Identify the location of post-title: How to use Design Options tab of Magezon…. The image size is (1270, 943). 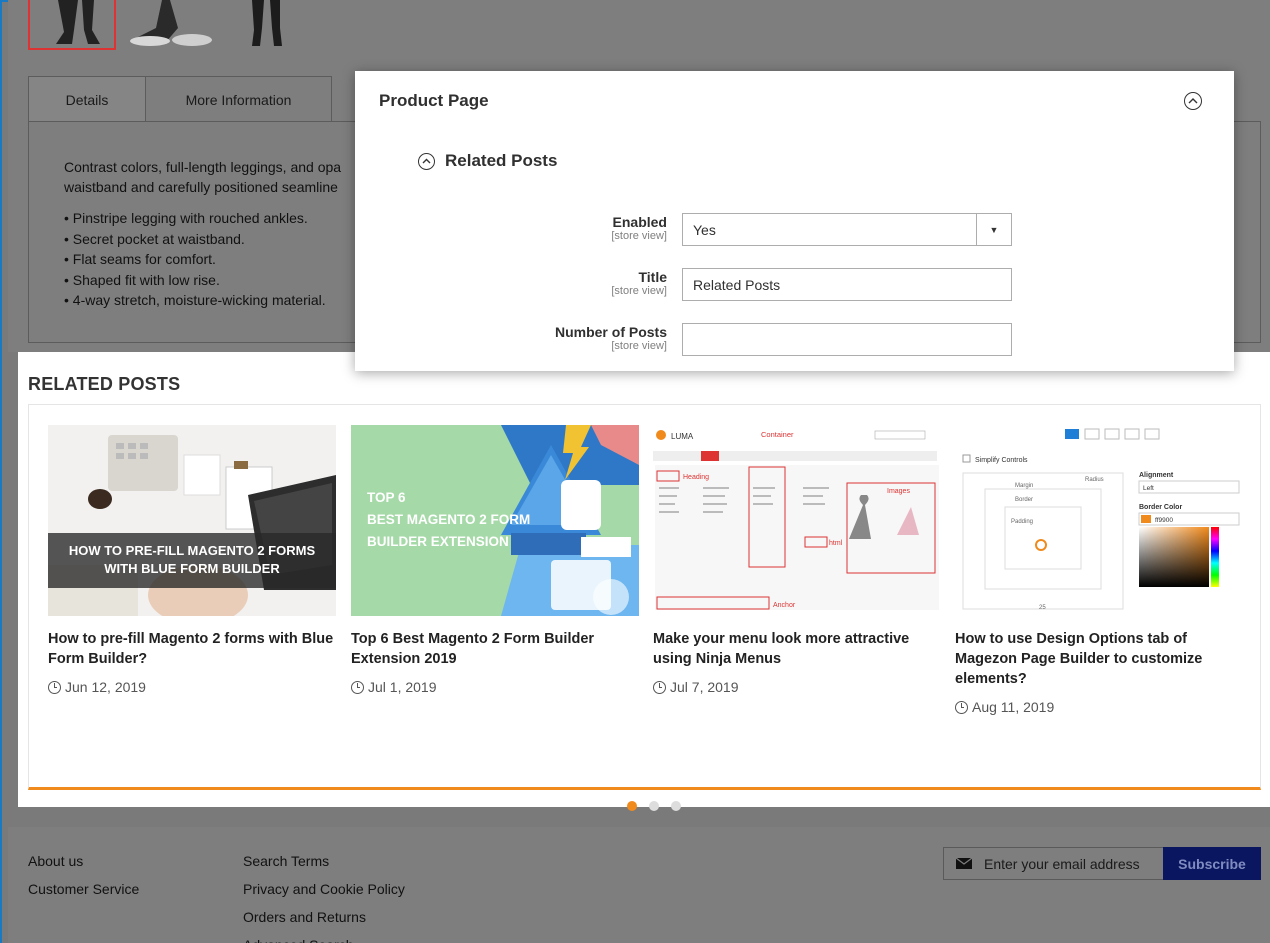
(1099, 659).